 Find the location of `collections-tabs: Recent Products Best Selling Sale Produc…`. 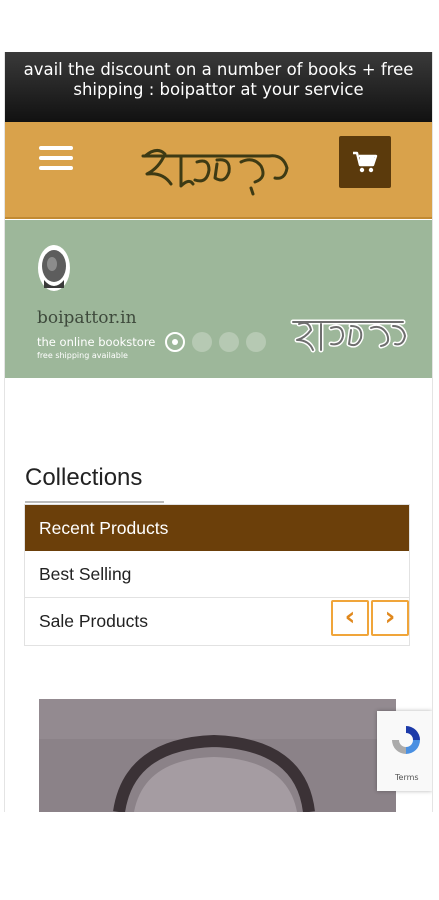

collections-tabs: Recent Products Best Selling Sale Produc… is located at coordinates (217, 575).